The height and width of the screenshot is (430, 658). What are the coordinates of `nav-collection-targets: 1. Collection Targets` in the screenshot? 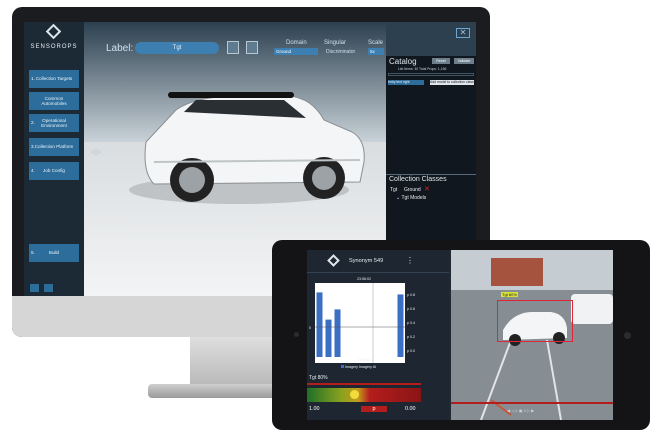 It's located at (54, 79).